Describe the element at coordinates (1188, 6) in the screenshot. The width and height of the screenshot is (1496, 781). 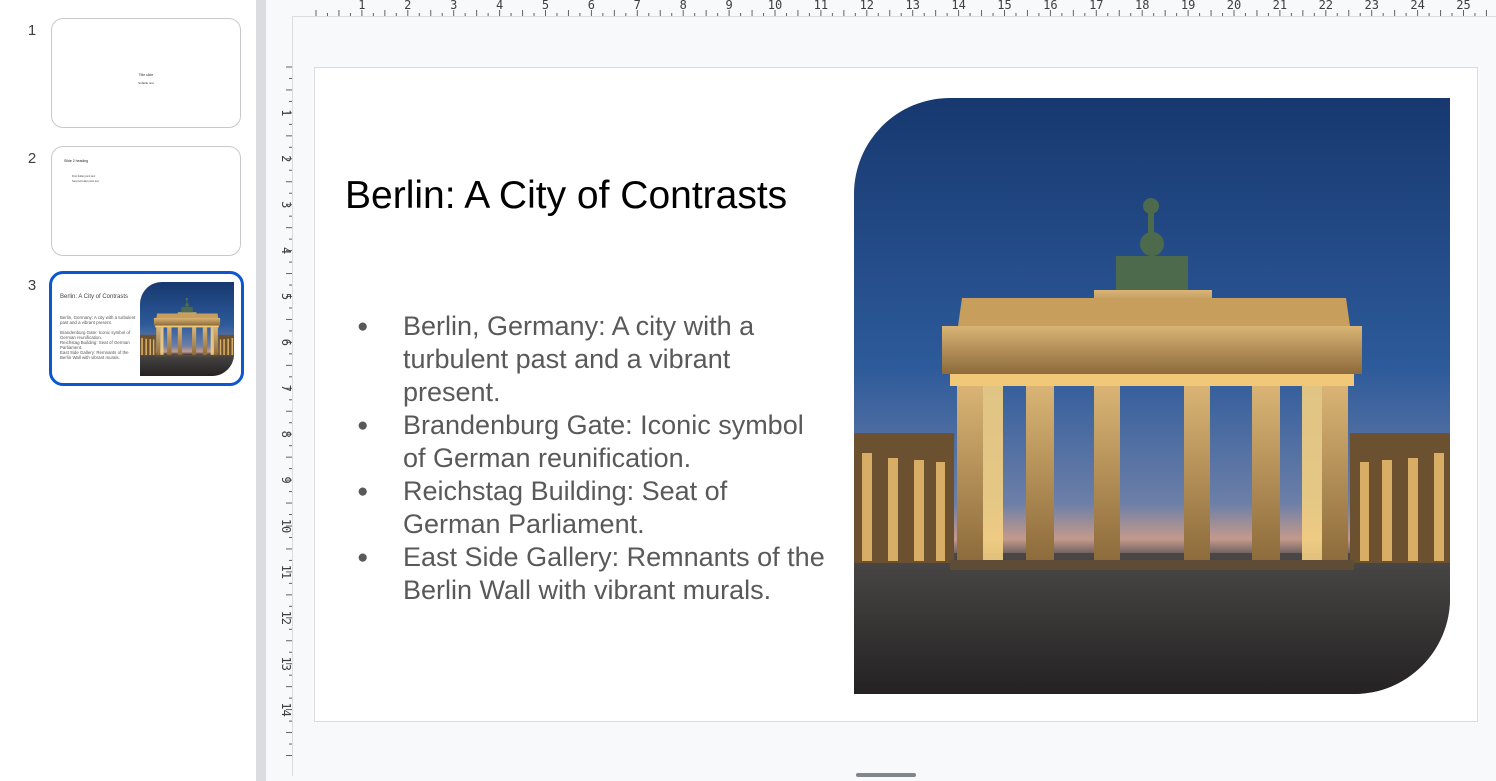
I see `ruler-label: 19` at that location.